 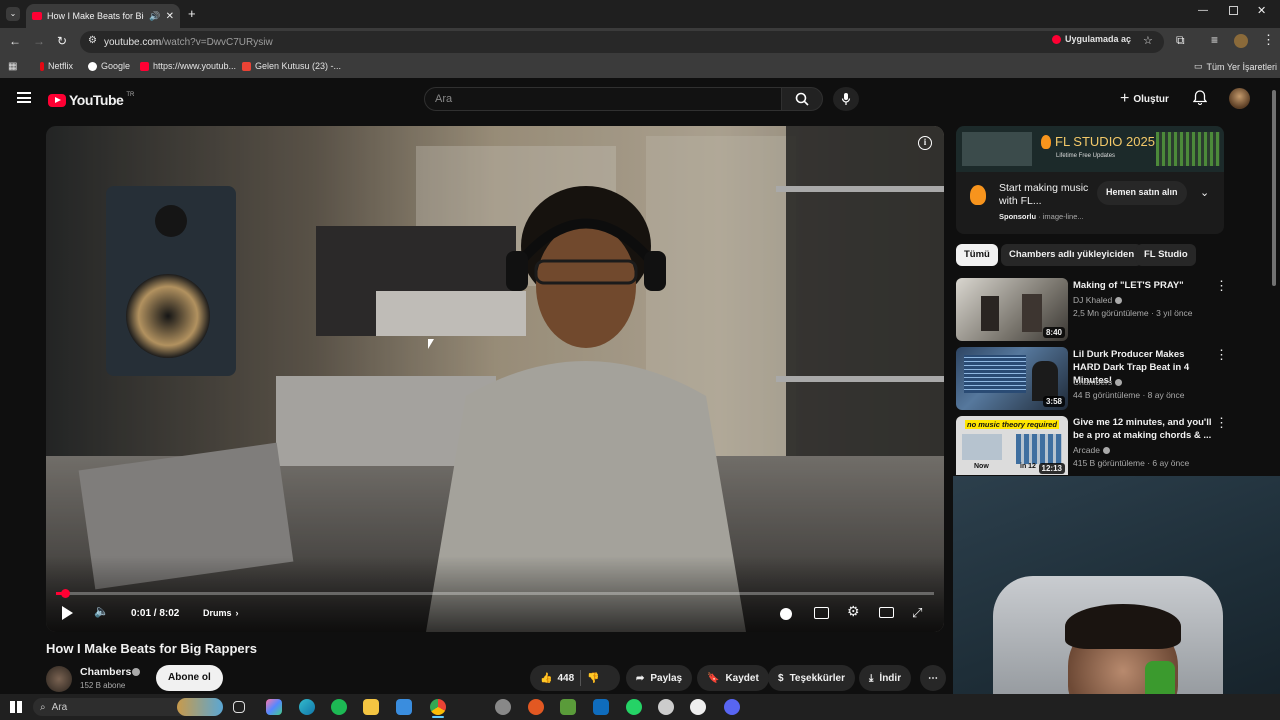 What do you see at coordinates (1239, 98) in the screenshot?
I see `account-avatar` at bounding box center [1239, 98].